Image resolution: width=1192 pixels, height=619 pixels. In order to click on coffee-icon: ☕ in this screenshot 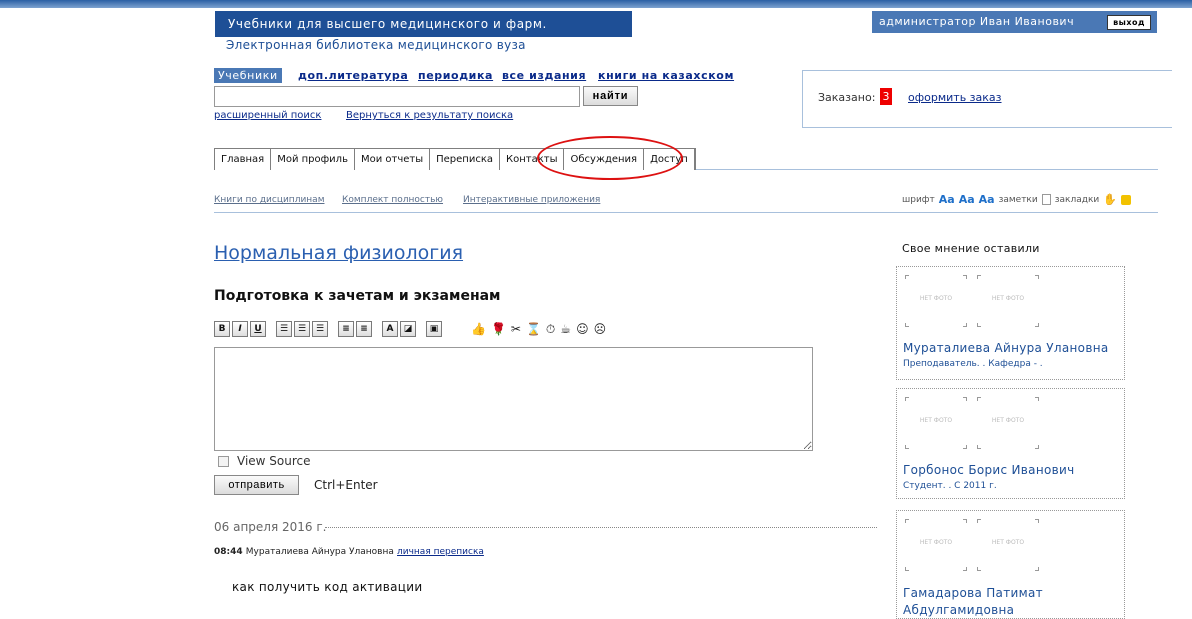, I will do `click(565, 329)`.